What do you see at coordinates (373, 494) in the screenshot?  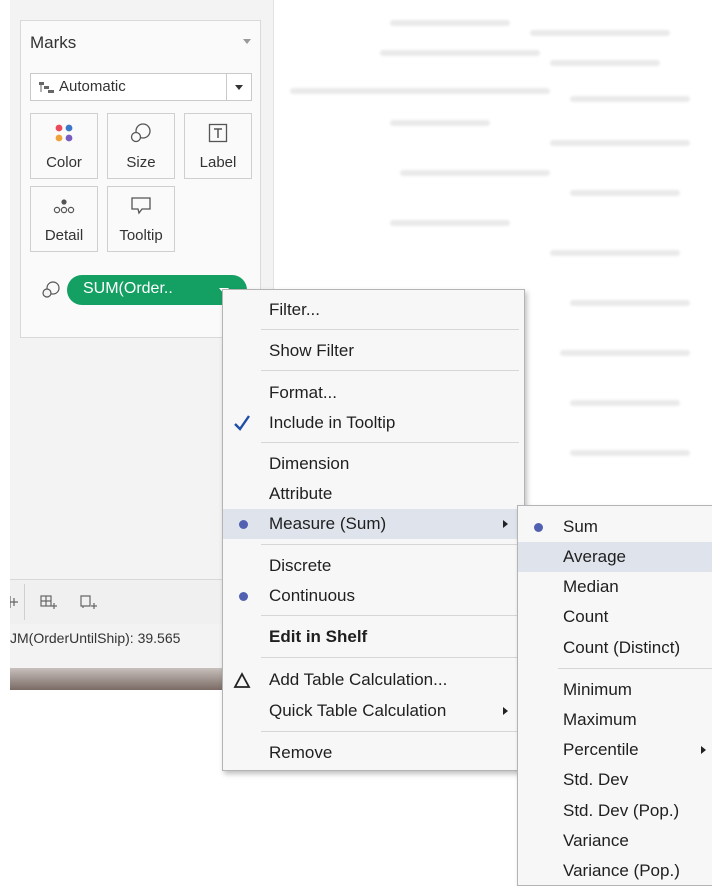 I see `menu-item-attribute: Attribute` at bounding box center [373, 494].